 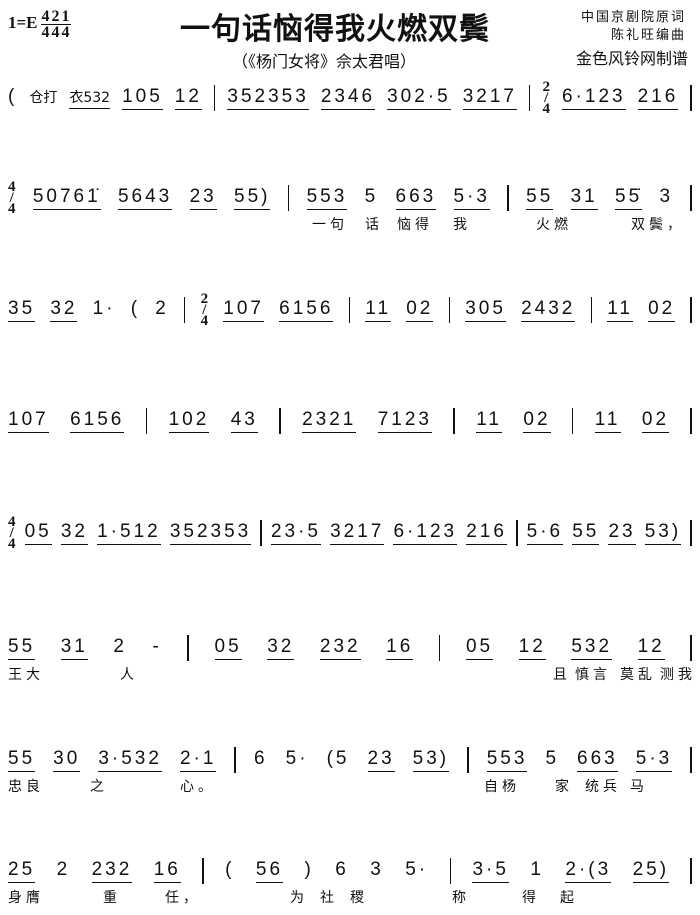 What do you see at coordinates (357, 533) in the screenshot?
I see `note-group: 3217` at bounding box center [357, 533].